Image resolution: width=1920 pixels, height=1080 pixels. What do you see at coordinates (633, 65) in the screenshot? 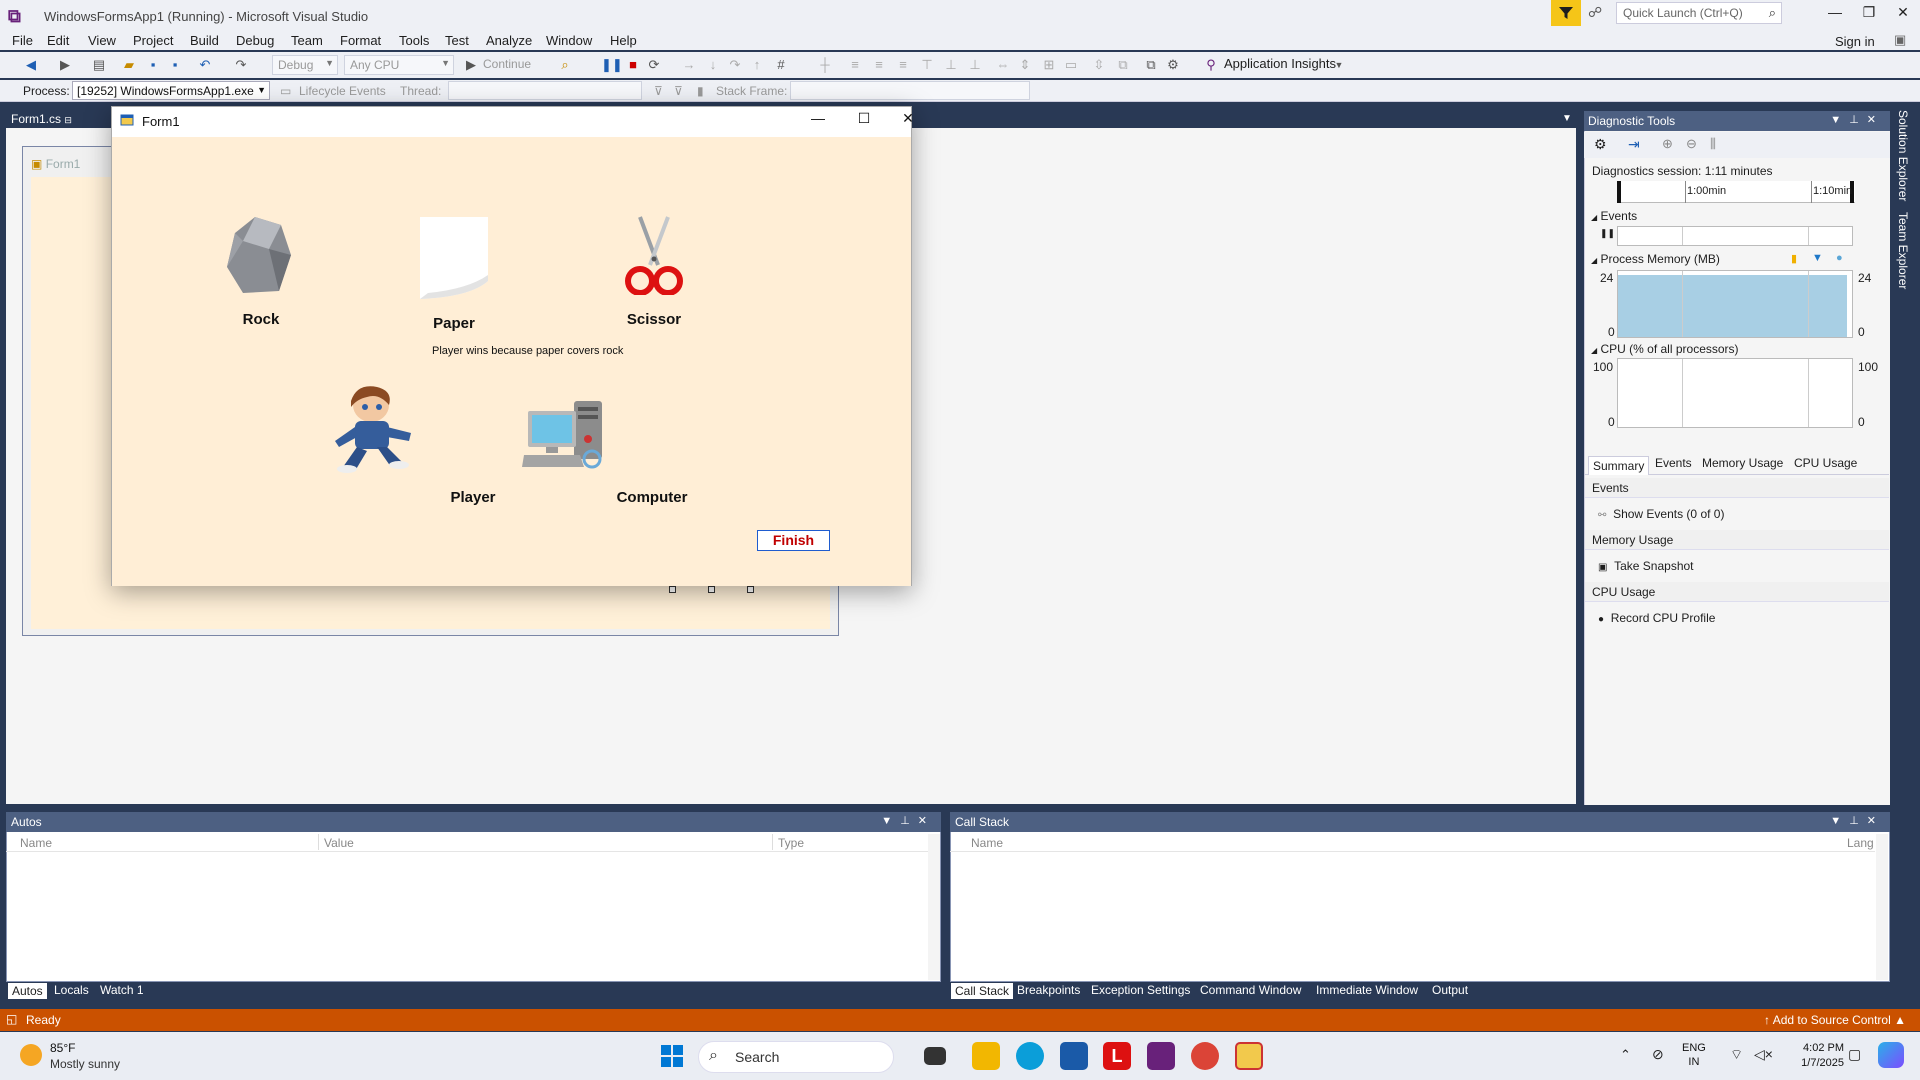
I see `stop-debugging-icon: ■` at bounding box center [633, 65].